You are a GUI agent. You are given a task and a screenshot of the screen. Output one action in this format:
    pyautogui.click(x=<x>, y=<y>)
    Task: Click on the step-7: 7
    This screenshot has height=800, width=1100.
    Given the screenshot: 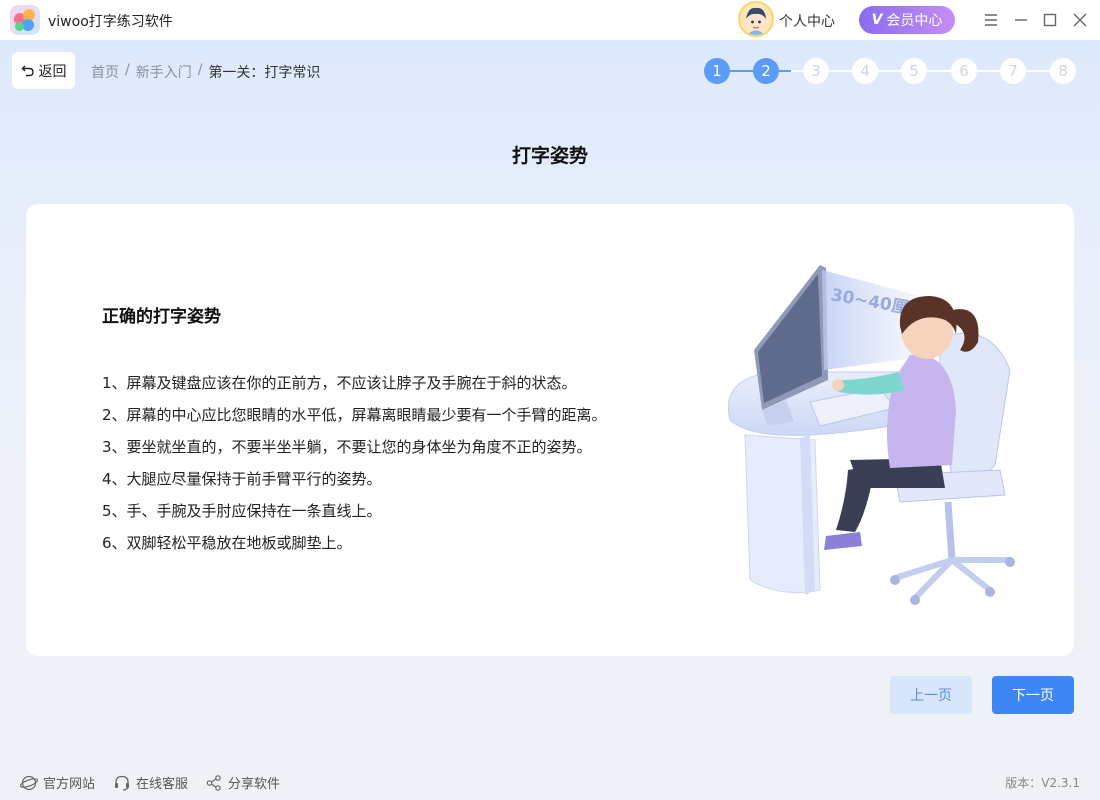 What is the action you would take?
    pyautogui.click(x=1013, y=71)
    